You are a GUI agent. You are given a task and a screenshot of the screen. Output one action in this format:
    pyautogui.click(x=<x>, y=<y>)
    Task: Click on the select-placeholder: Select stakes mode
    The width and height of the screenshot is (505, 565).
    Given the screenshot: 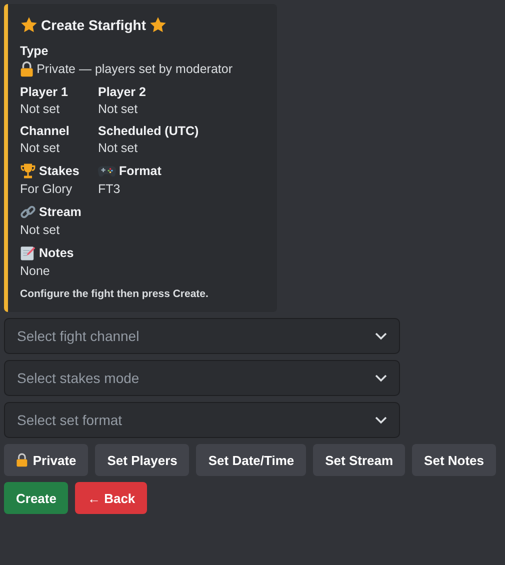 What is the action you would take?
    pyautogui.click(x=78, y=378)
    